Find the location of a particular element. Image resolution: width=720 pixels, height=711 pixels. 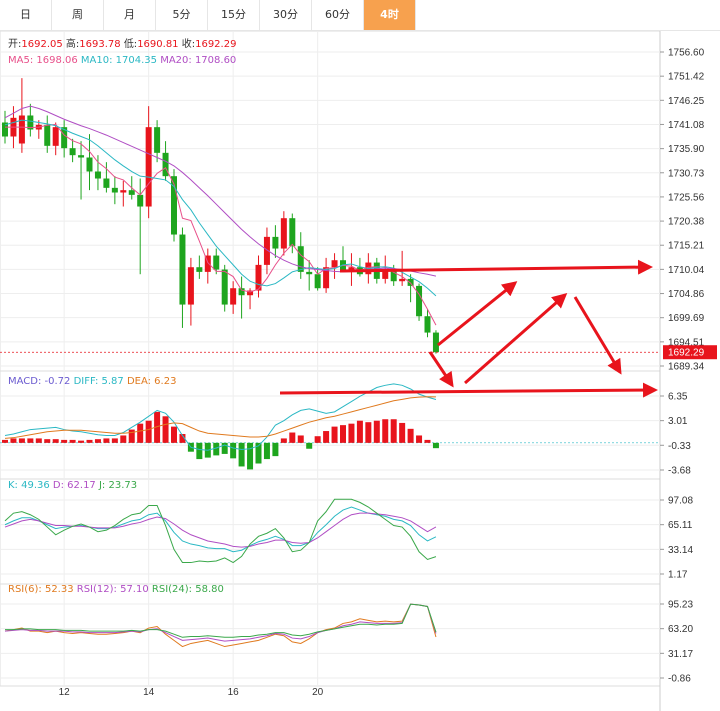

x-tick-label: 14 is located at coordinates (149, 692).